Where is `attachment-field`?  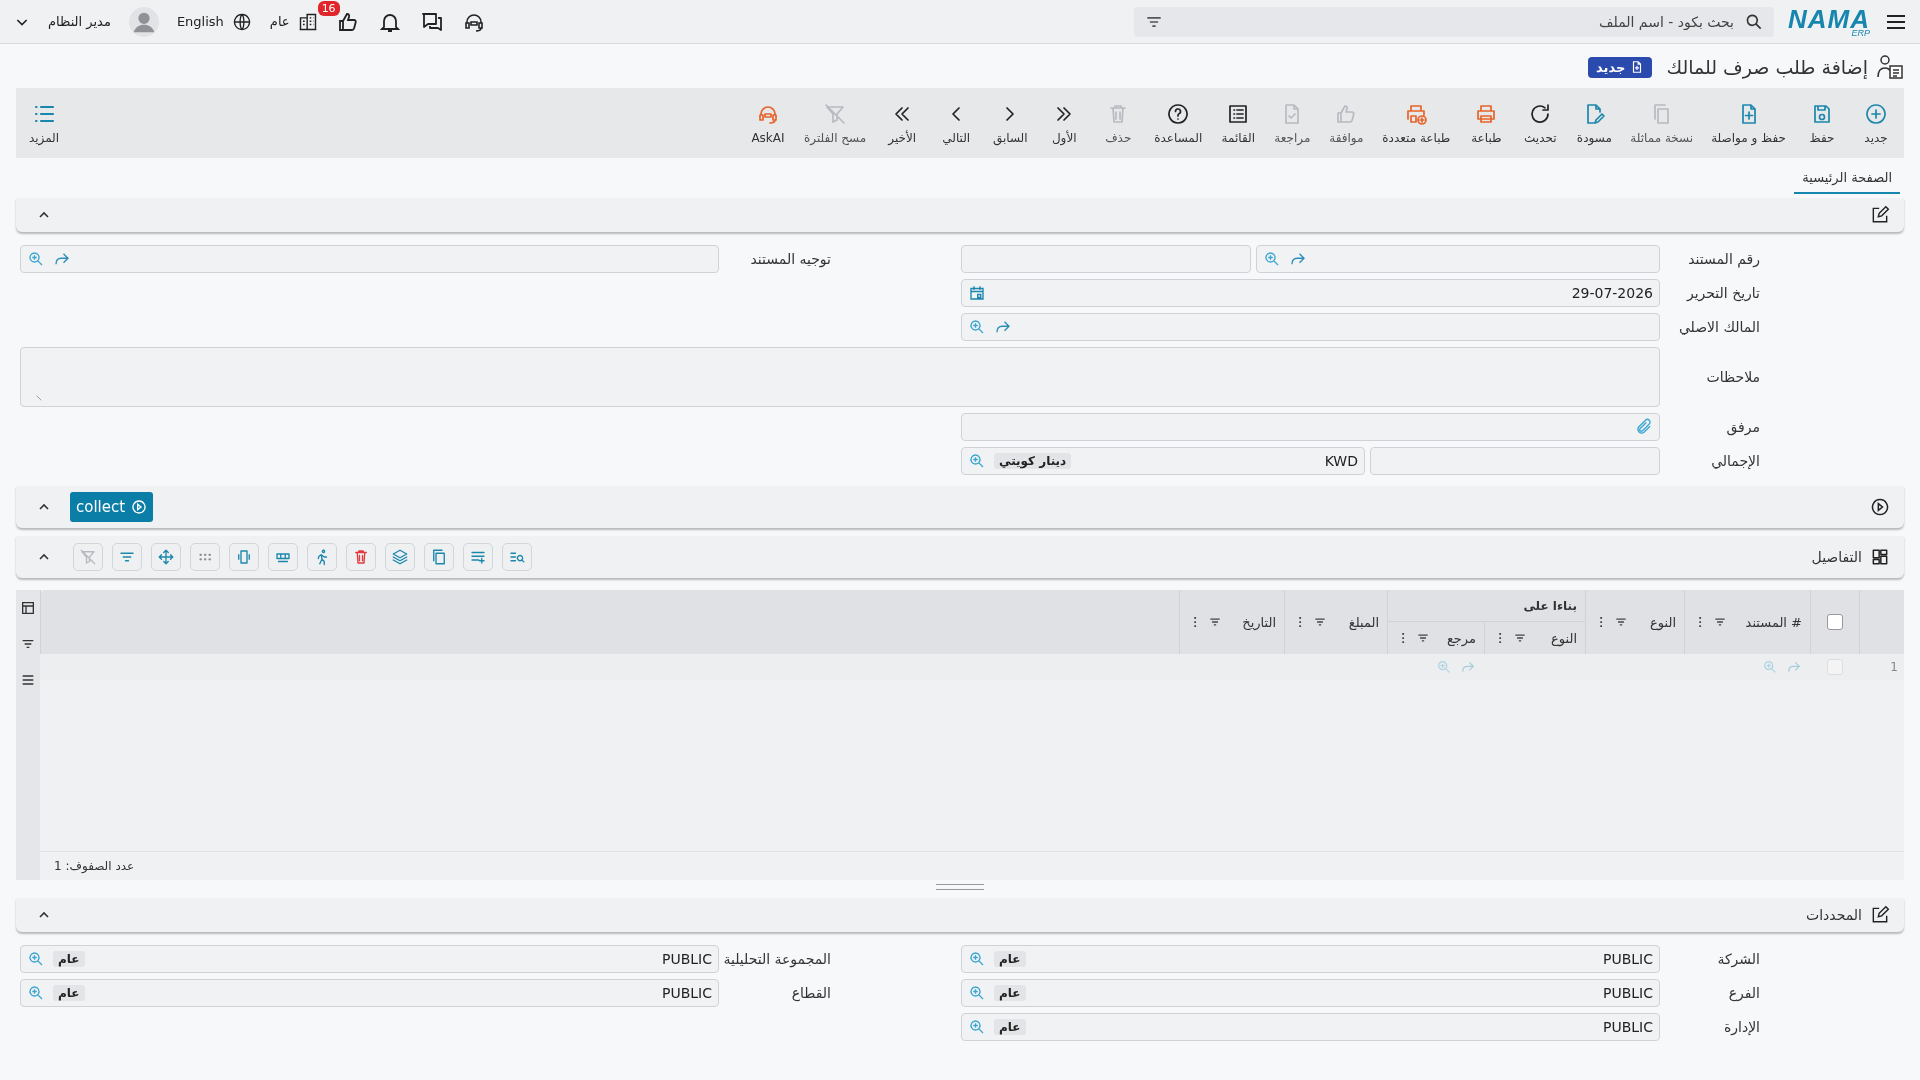 attachment-field is located at coordinates (1310, 427).